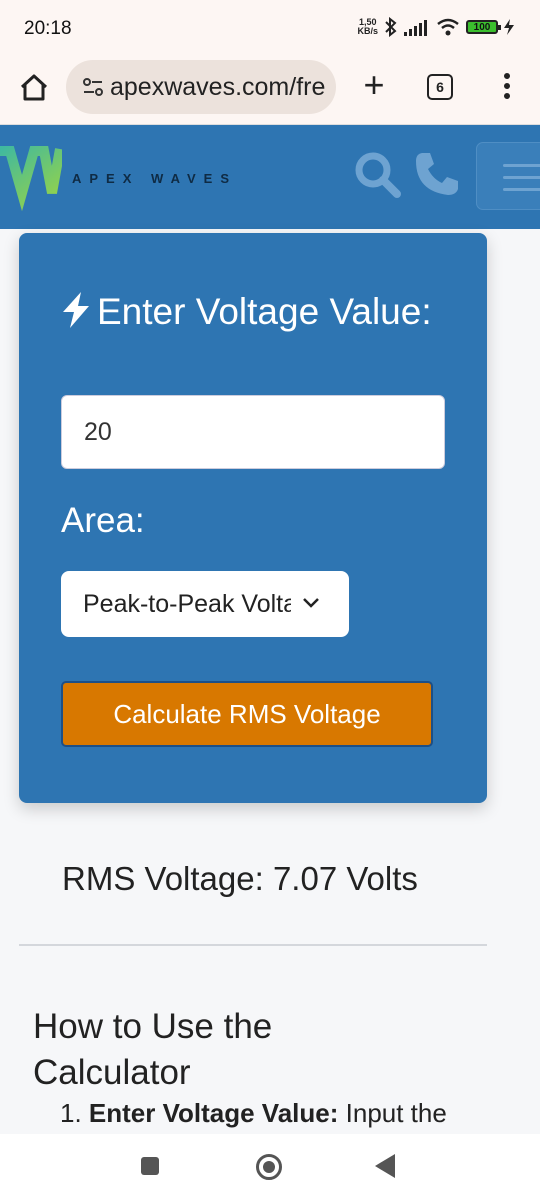 This screenshot has height=1200, width=540. I want to click on area-select: Peak-to-Peak Voltage, so click(205, 604).